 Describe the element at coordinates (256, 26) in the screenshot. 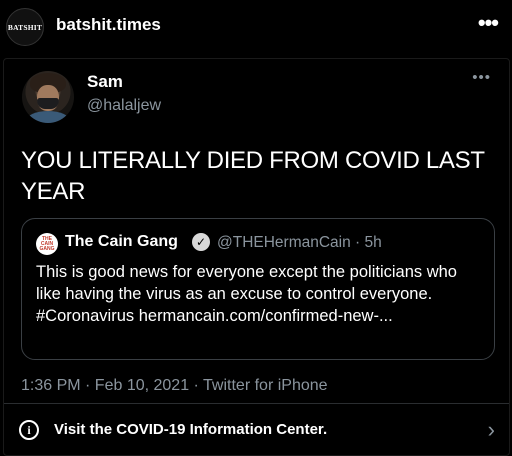

I see `post-header: BATSHIT batshit.times •••` at that location.